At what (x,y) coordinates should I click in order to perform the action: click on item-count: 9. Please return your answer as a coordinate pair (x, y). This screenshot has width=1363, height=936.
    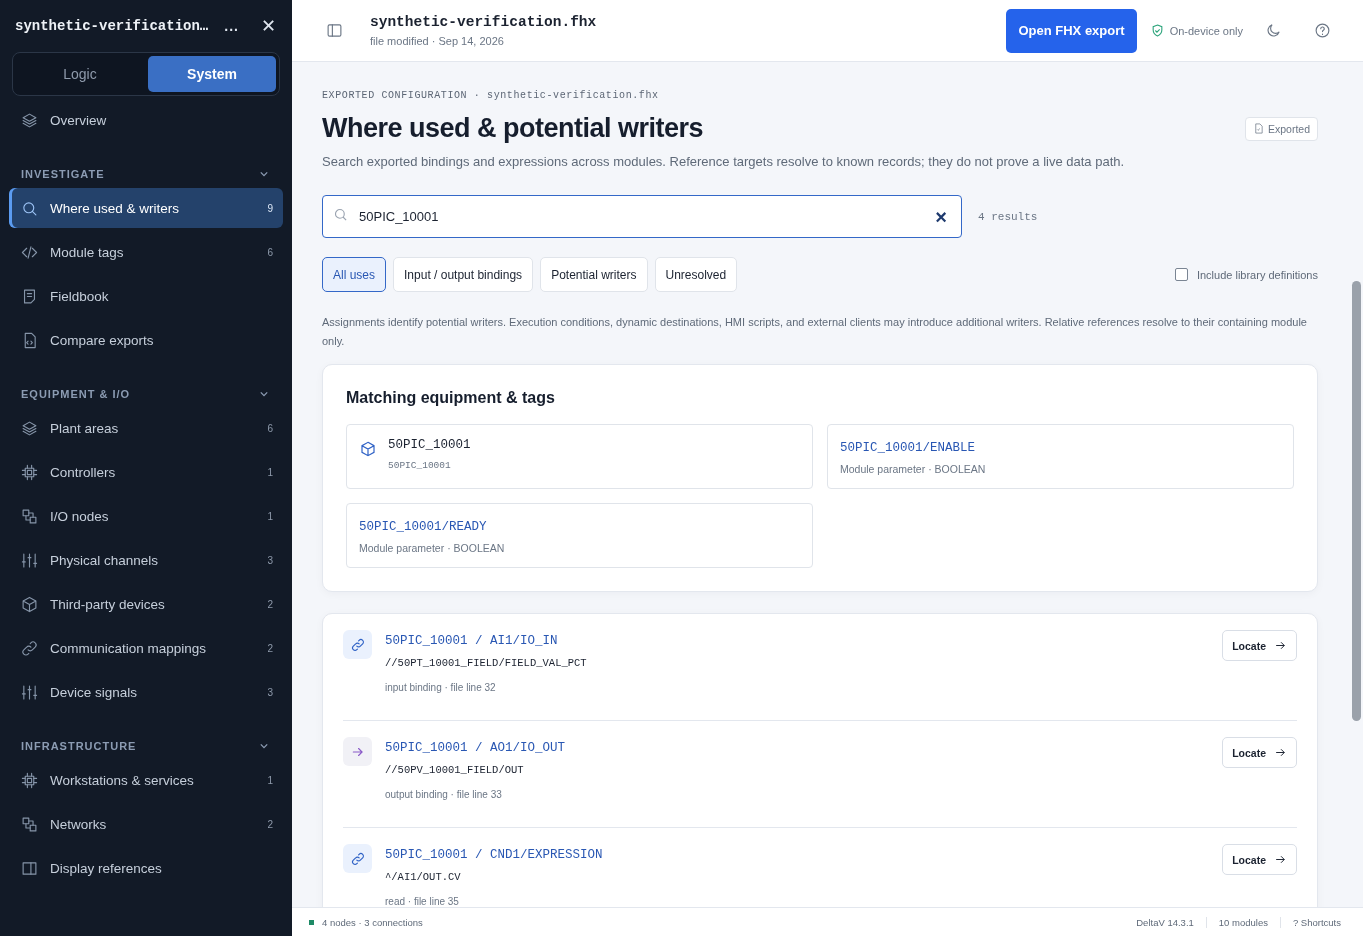
    Looking at the image, I should click on (270, 208).